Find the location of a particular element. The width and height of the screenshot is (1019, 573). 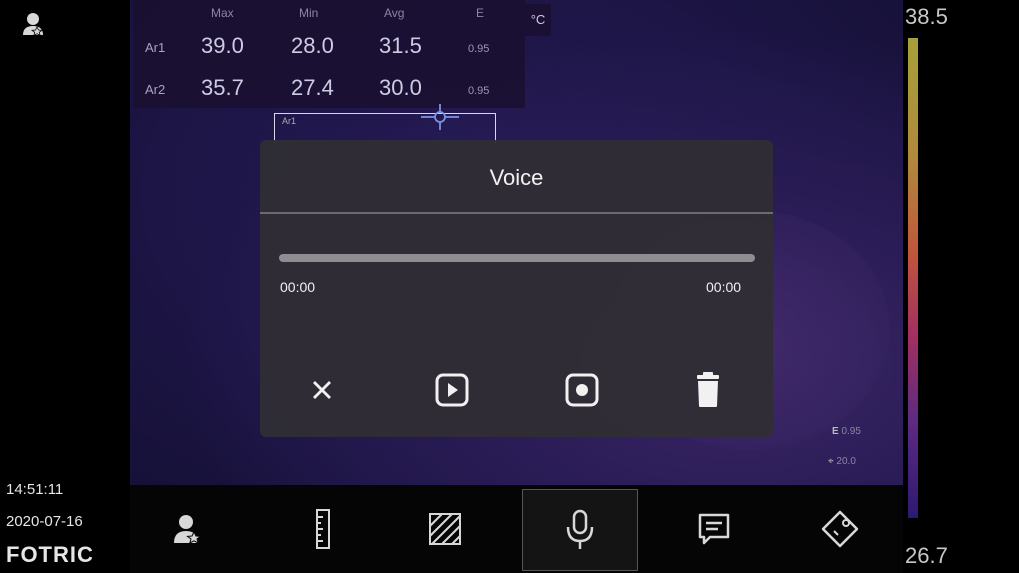

audio-progress-bar is located at coordinates (517, 258).